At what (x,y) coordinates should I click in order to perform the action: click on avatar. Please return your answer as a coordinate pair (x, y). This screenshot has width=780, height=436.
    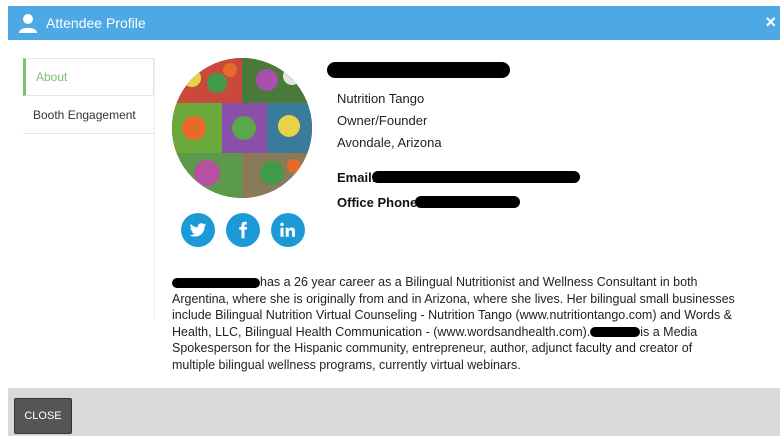
    Looking at the image, I should click on (242, 128).